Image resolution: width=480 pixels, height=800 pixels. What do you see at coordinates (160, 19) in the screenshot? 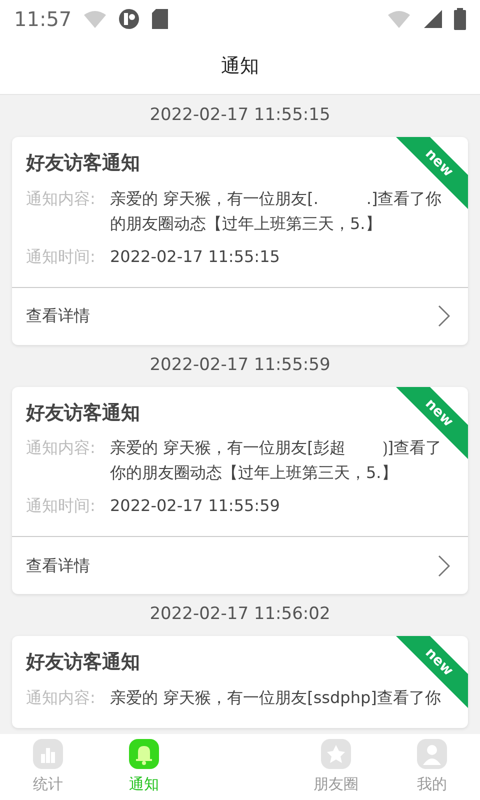
I see `sd-card-icon` at bounding box center [160, 19].